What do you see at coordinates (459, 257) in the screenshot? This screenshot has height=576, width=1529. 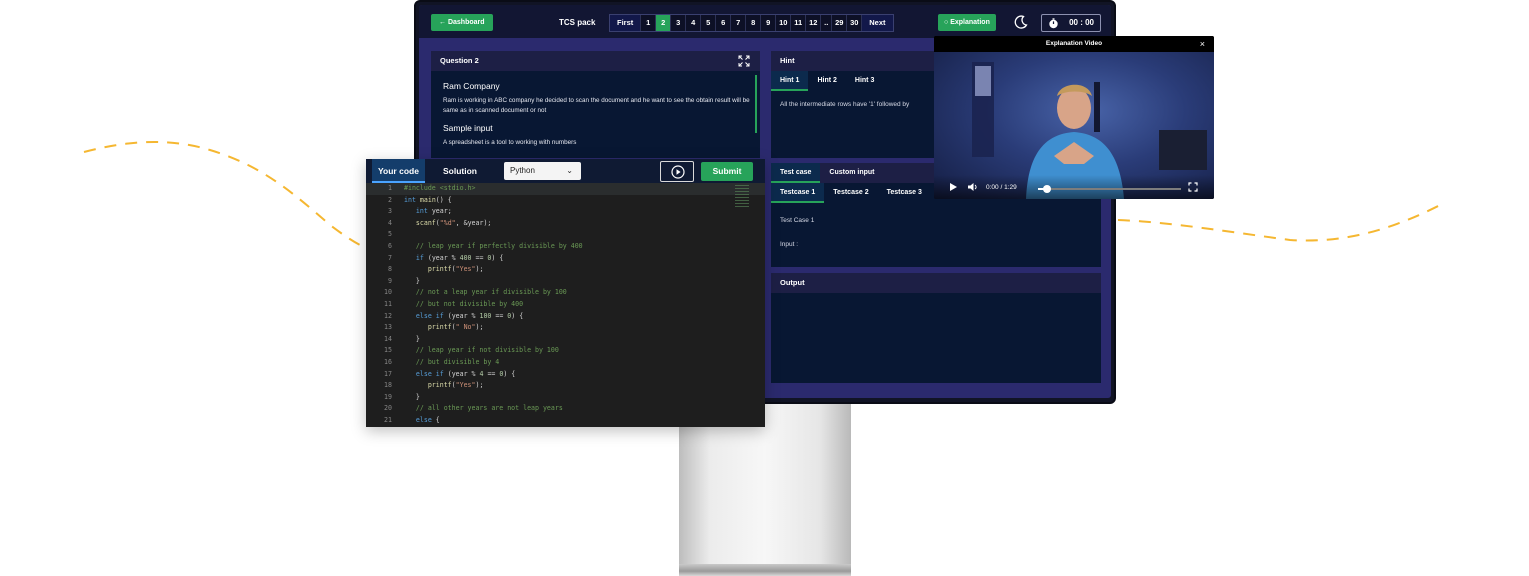 I see `line-text: if (year % 400 == 0) {` at bounding box center [459, 257].